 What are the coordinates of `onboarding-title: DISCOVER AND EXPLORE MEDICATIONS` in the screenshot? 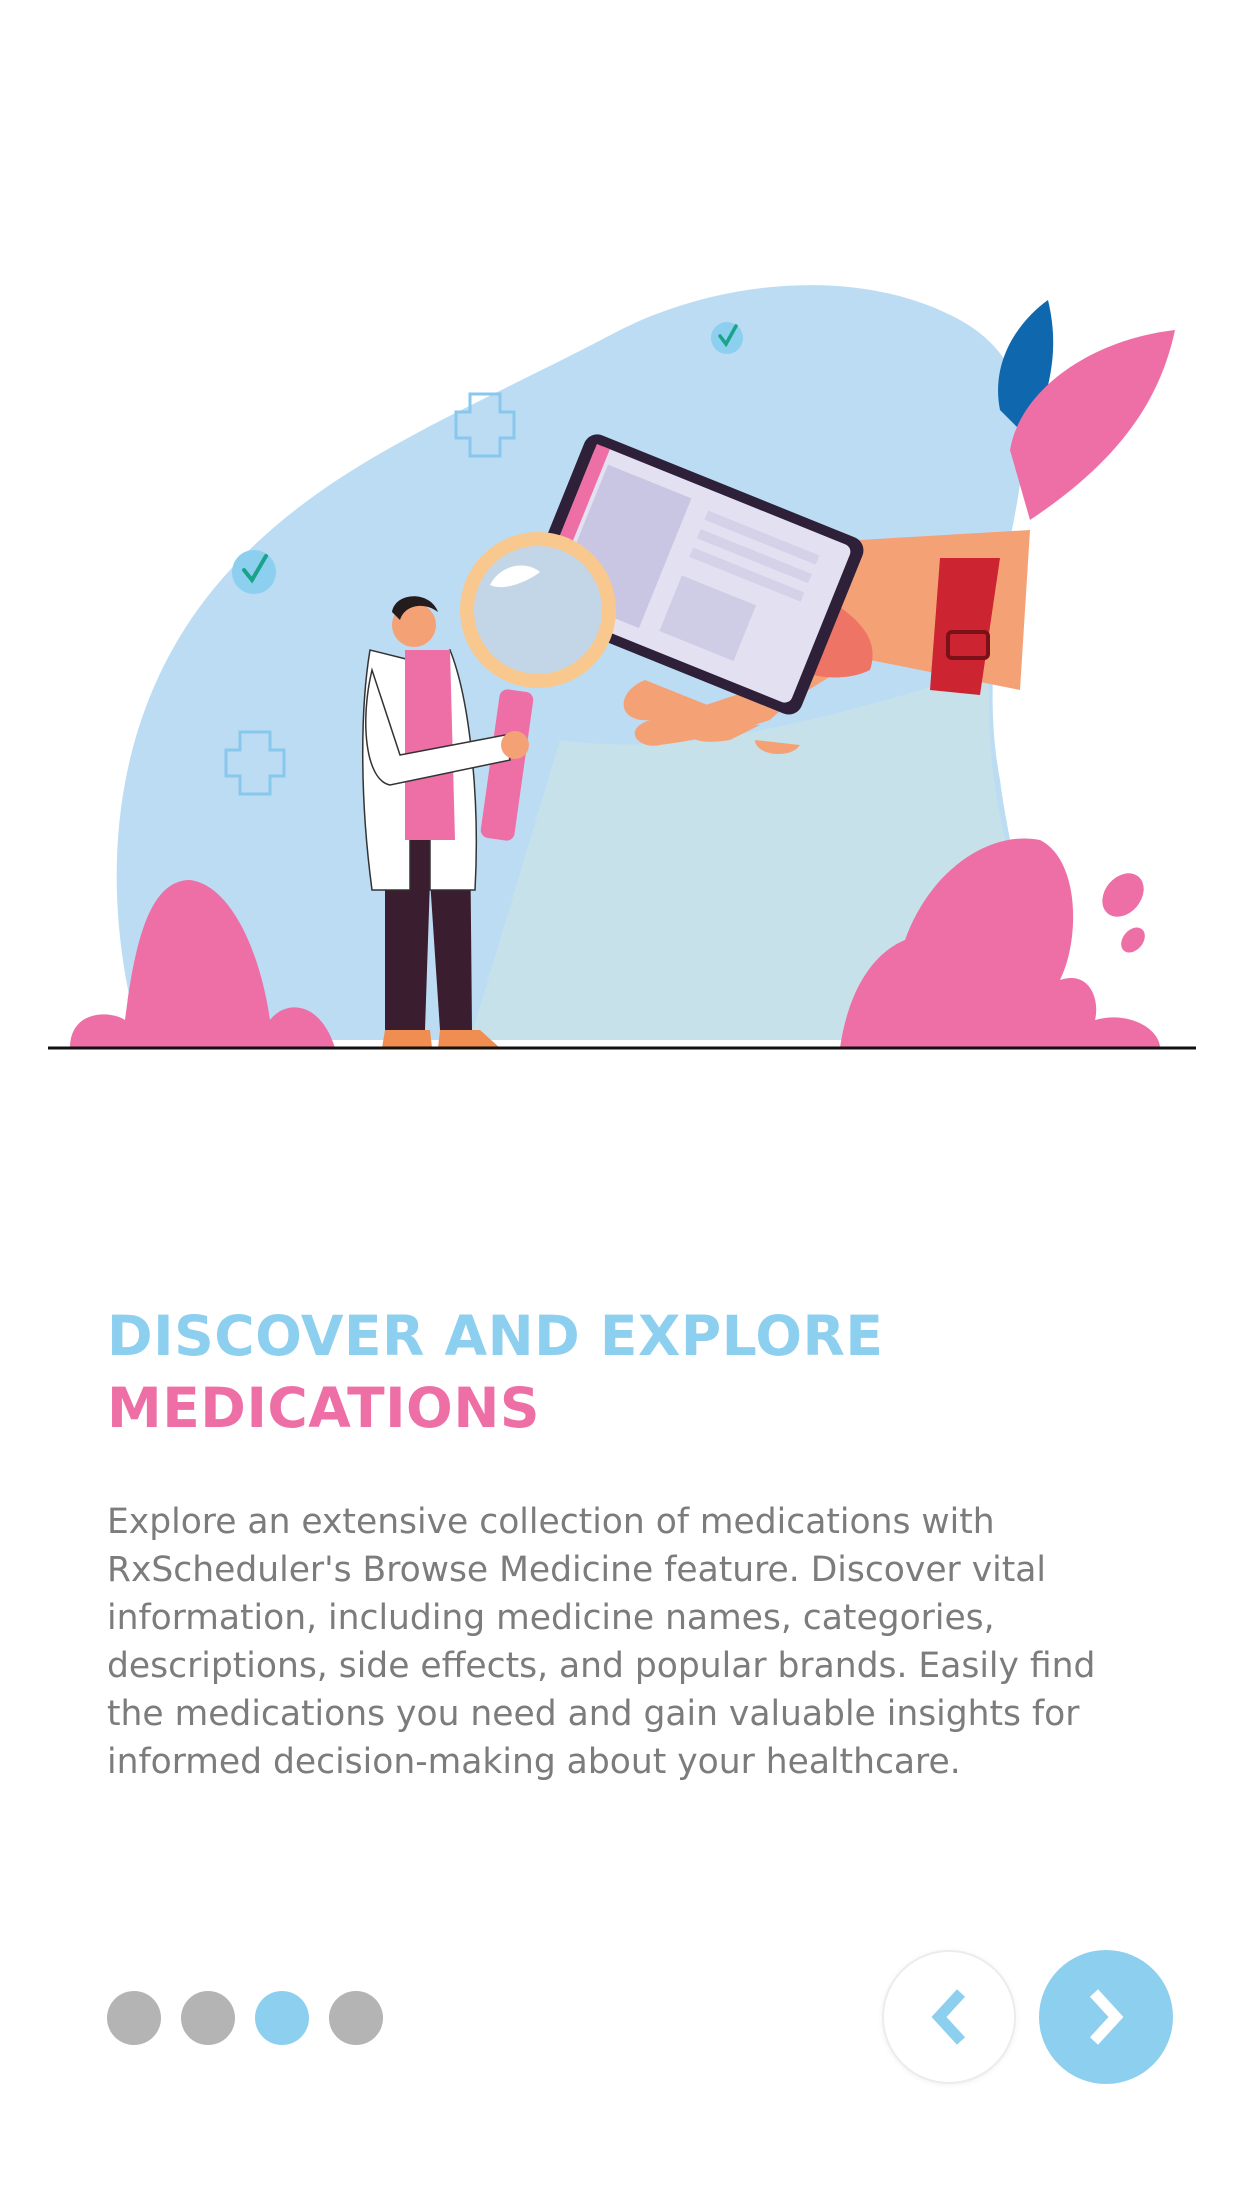 It's located at (622, 1372).